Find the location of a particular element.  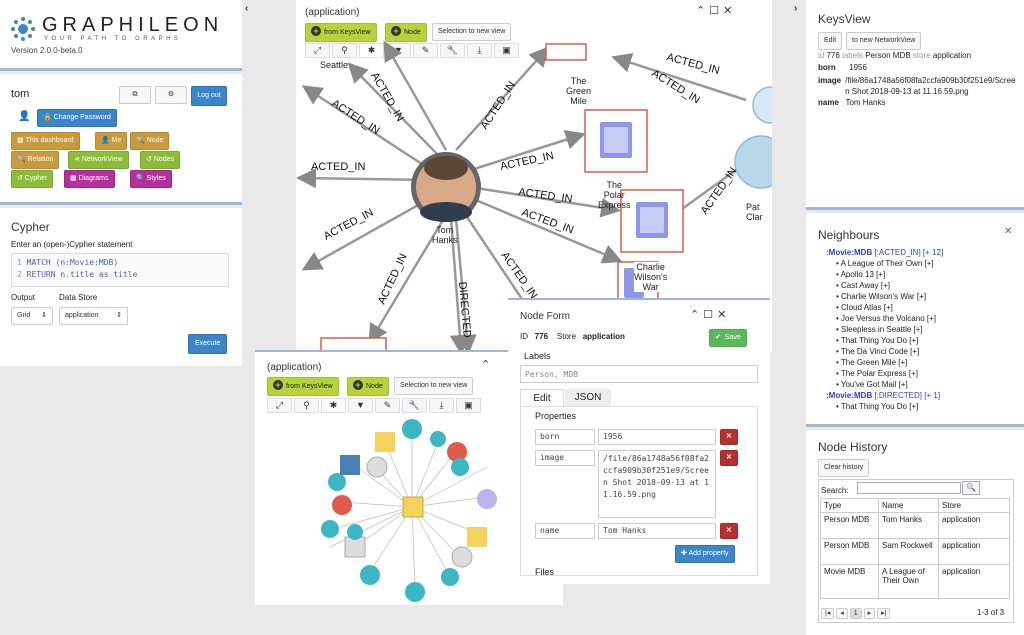

neighbour-item: • Apollo 13 [+] is located at coordinates (923, 274).